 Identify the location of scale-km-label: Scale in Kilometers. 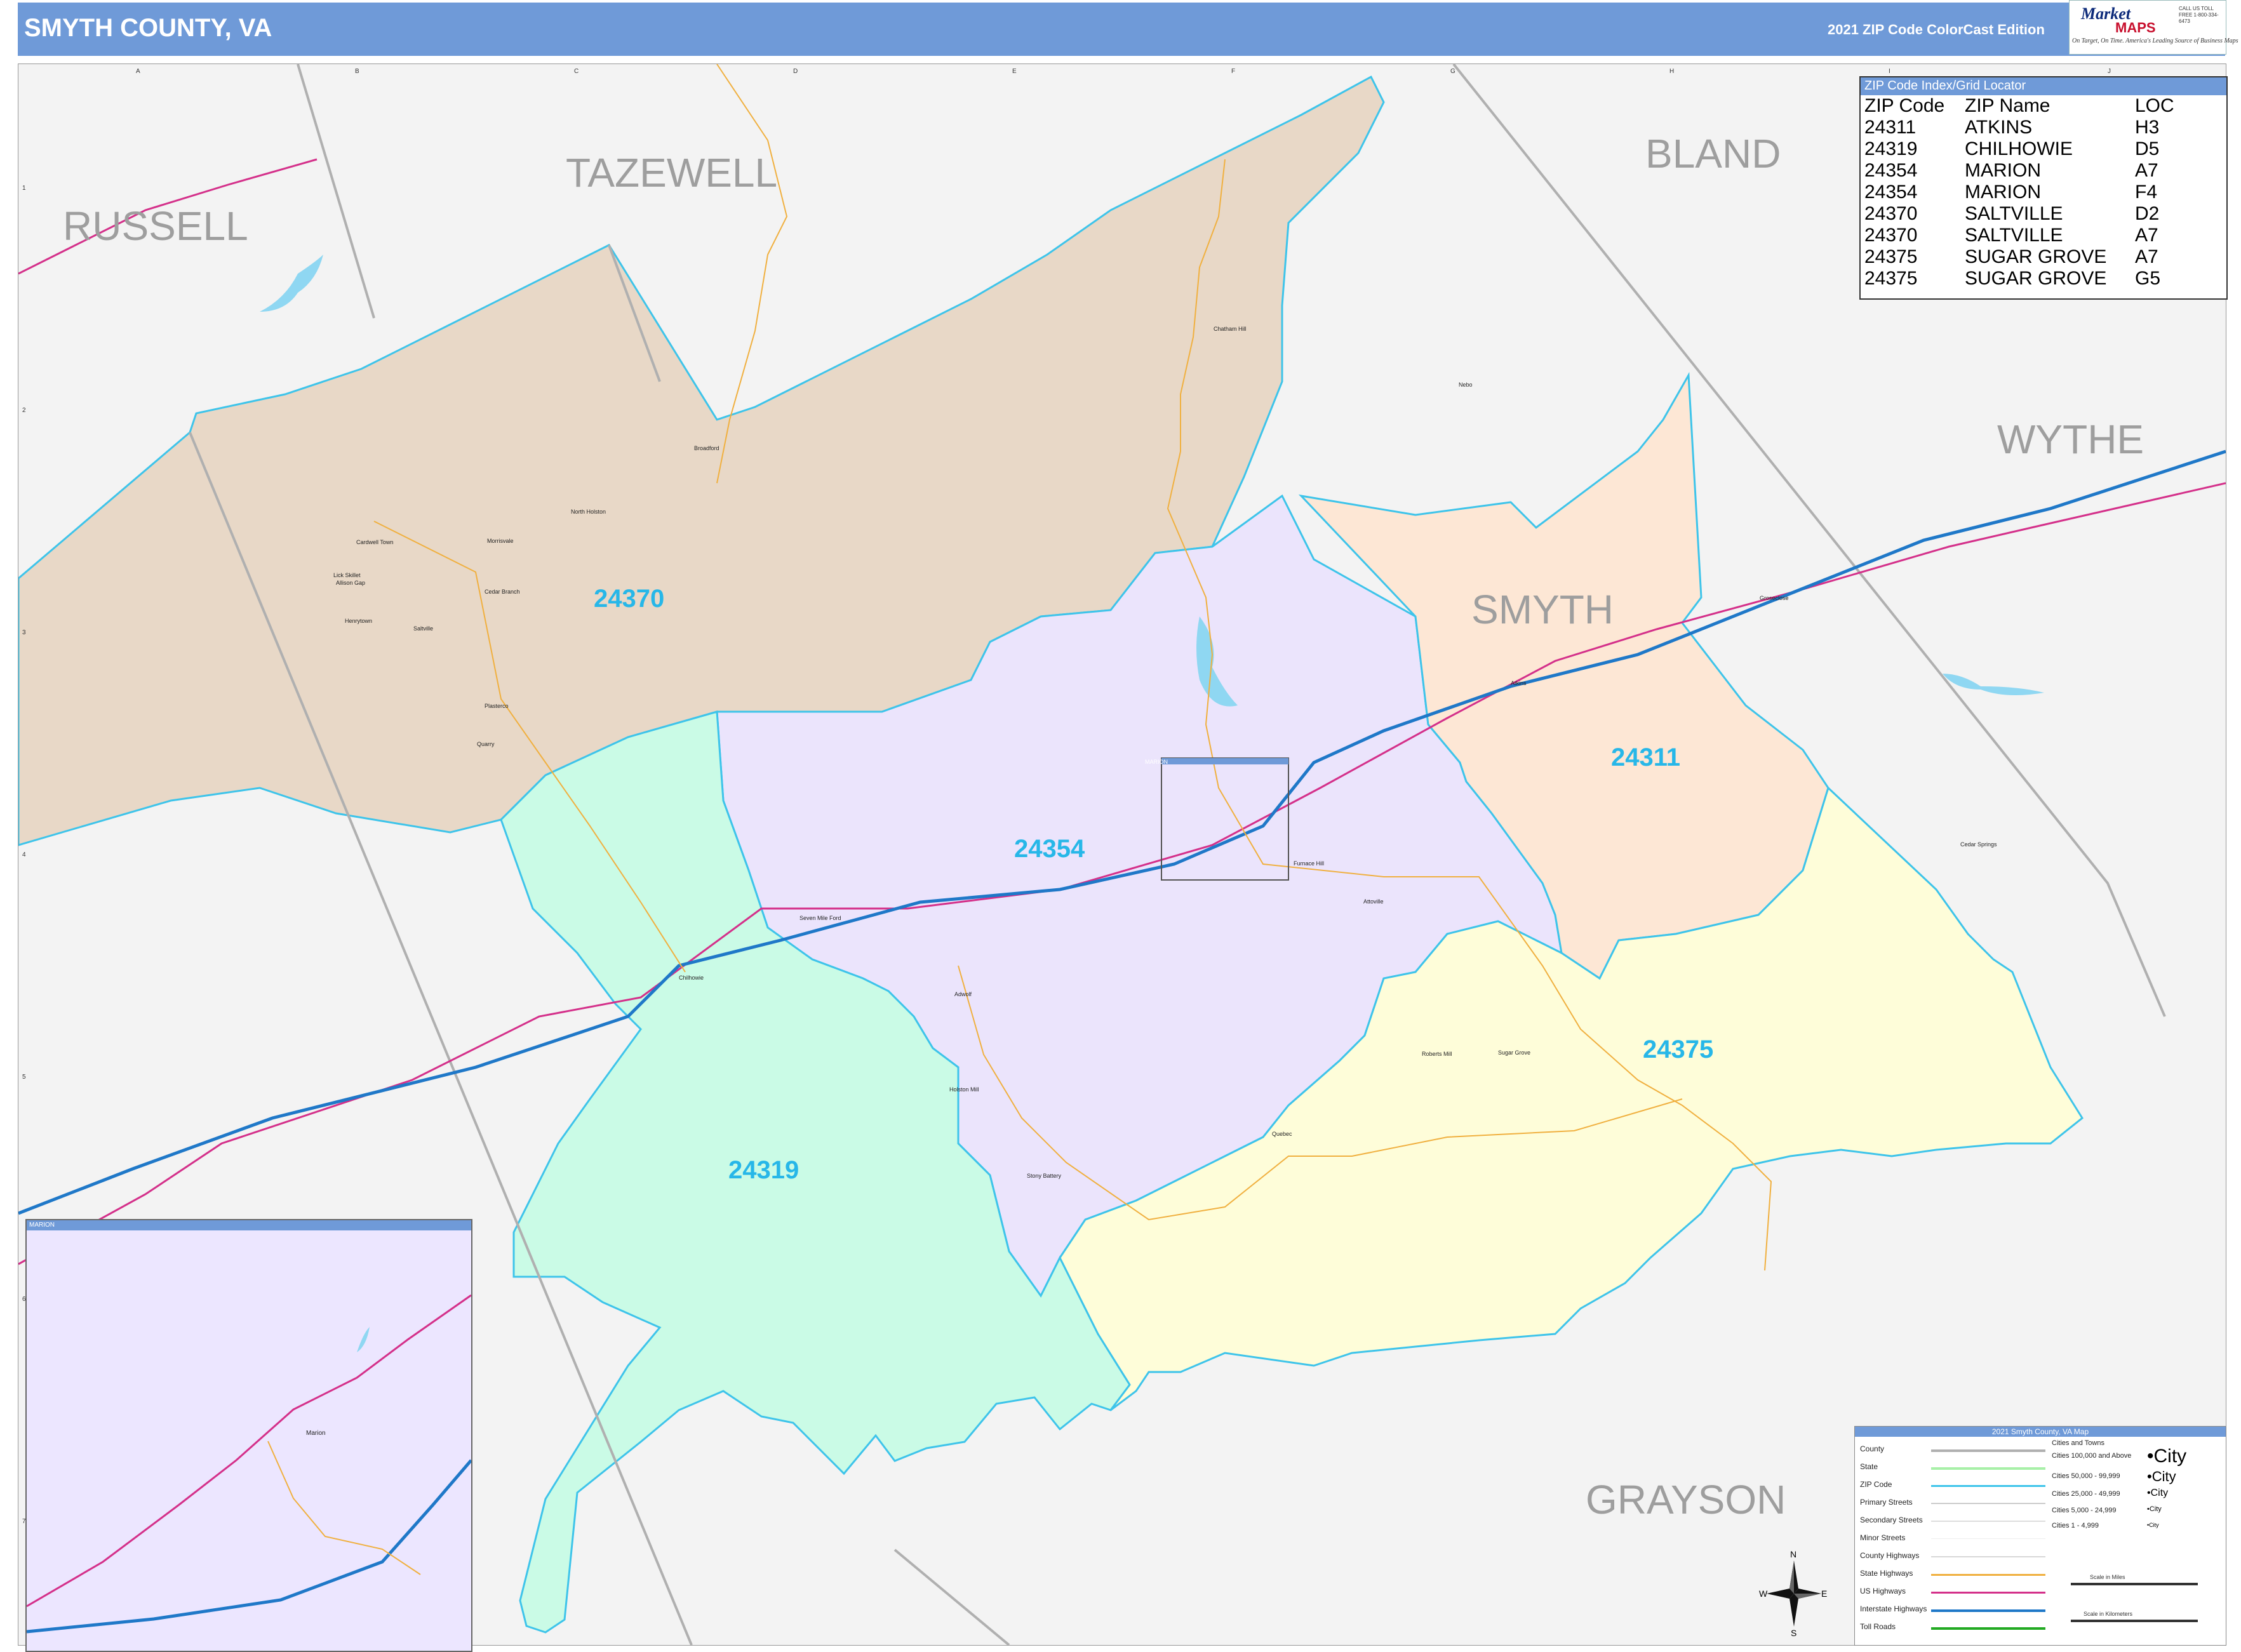
(2108, 1614).